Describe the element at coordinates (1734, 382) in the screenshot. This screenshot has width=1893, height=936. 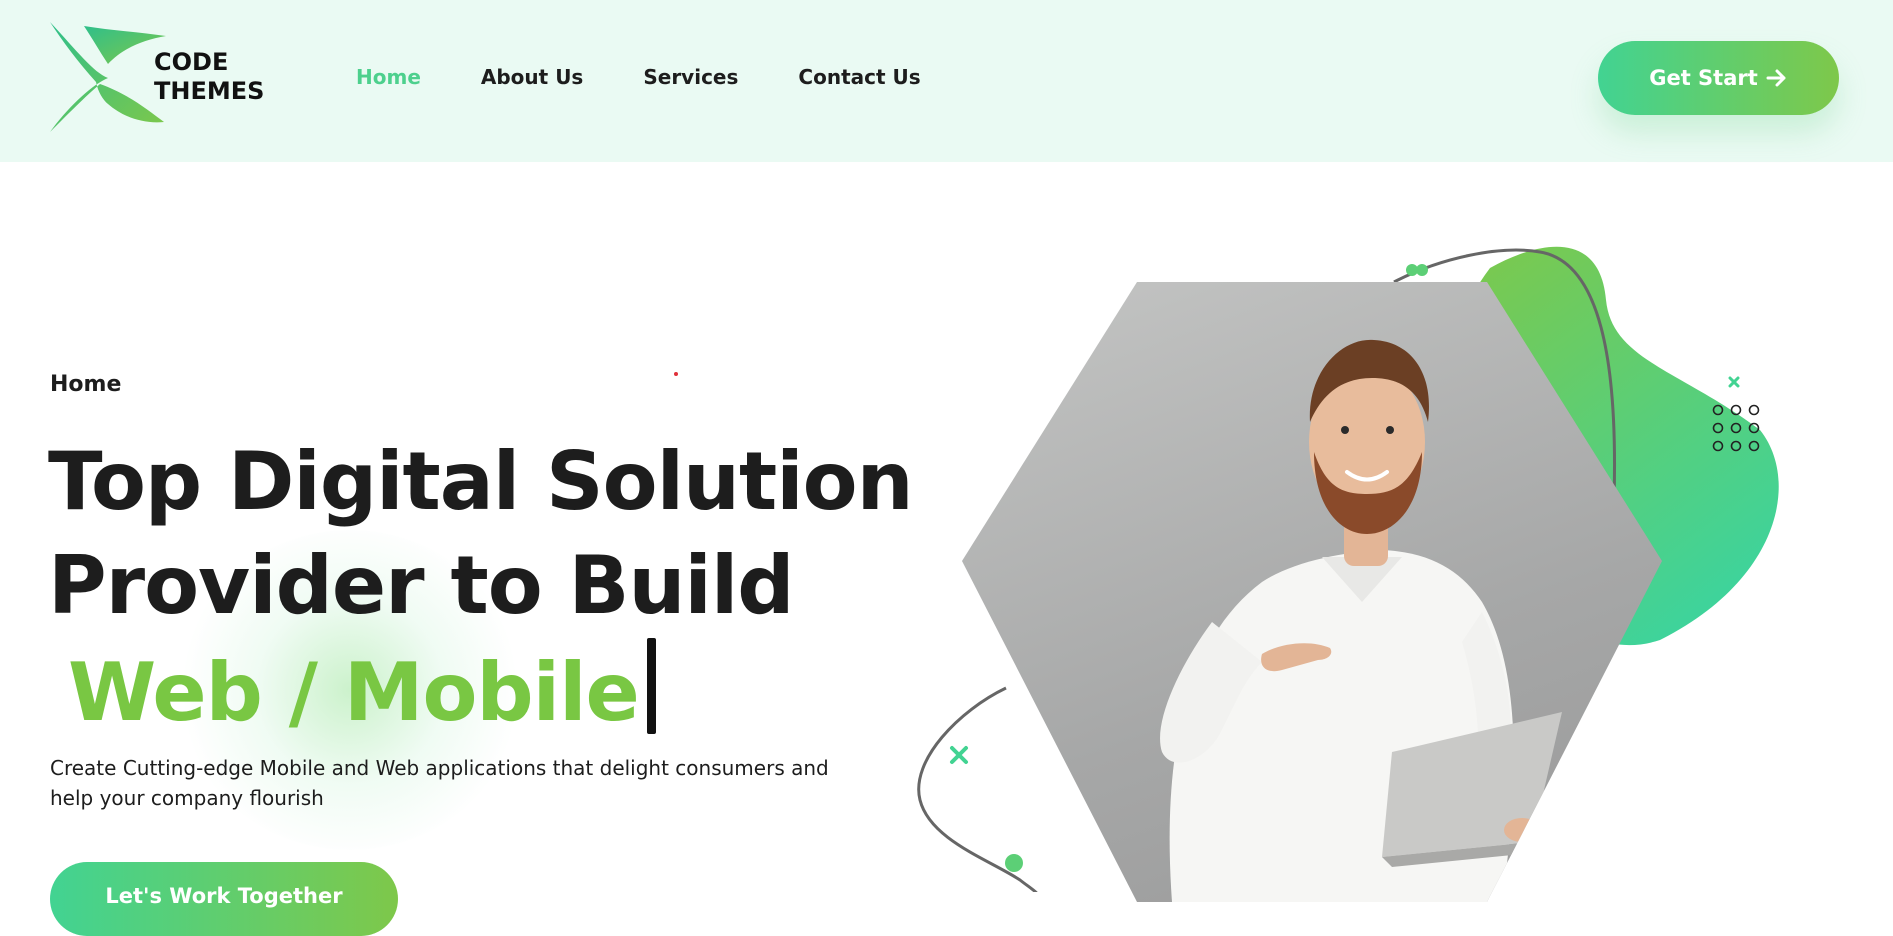
I see `x-mark-icon-right` at that location.